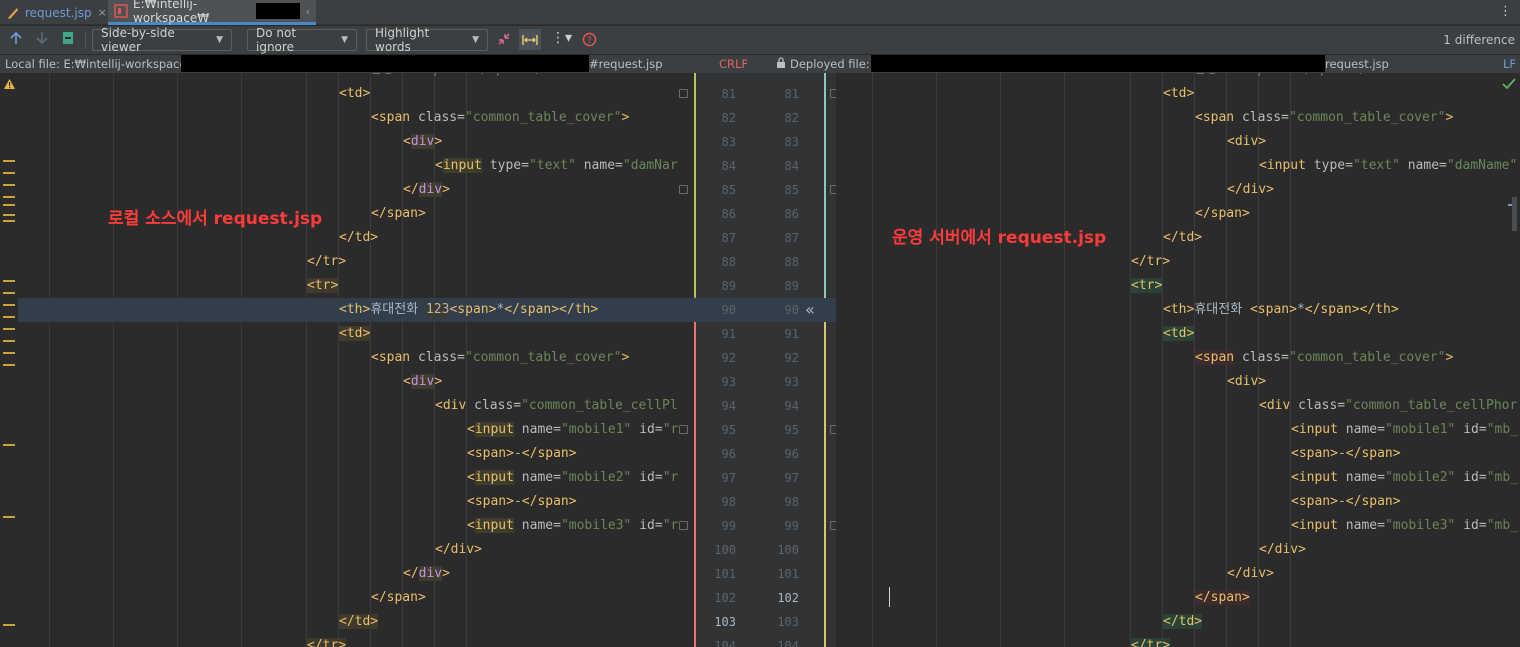  I want to click on line-number-right: 81, so click(791, 94).